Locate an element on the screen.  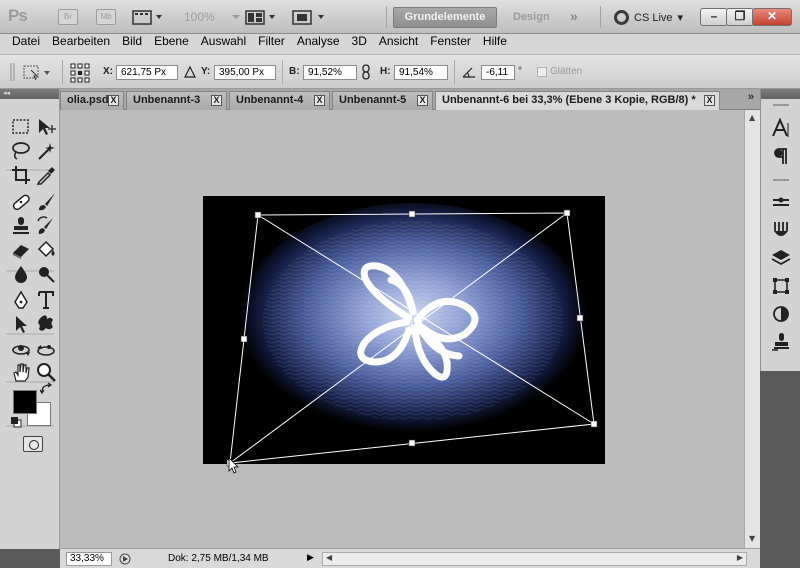
zoom-field: 33,33% is located at coordinates (89, 559).